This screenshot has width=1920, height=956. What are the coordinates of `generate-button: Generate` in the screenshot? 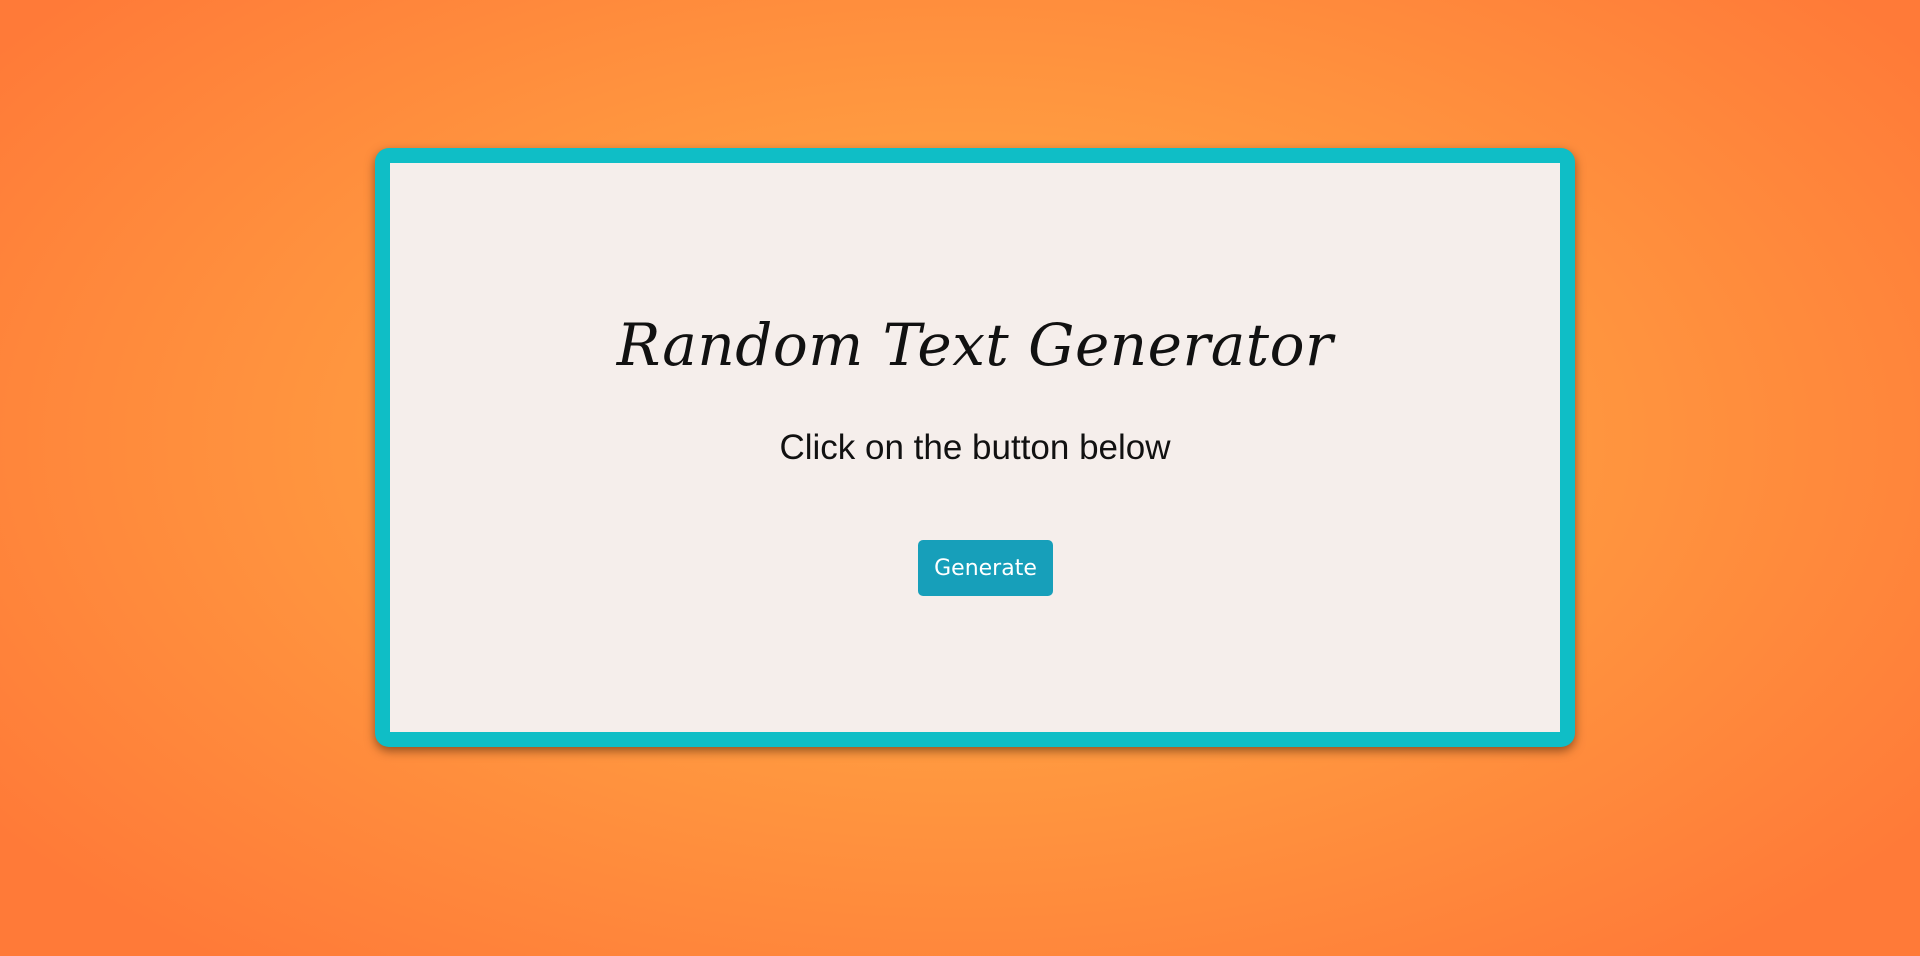 It's located at (985, 568).